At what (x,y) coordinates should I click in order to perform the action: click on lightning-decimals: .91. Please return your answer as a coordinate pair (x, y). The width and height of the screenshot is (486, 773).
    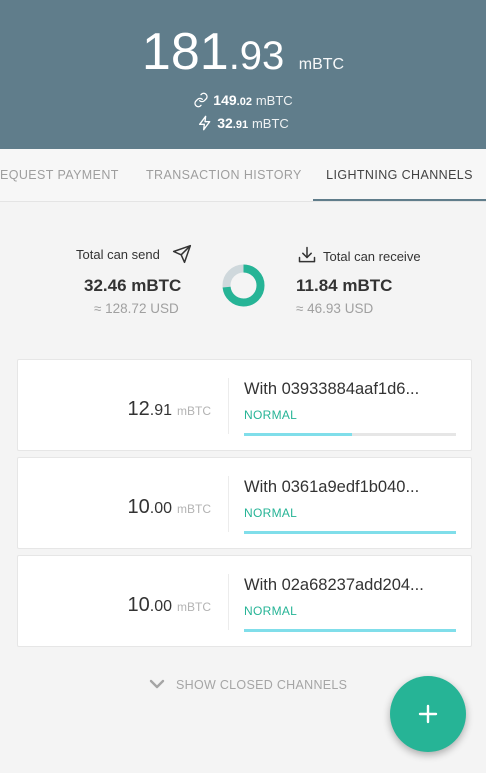
    Looking at the image, I should click on (240, 125).